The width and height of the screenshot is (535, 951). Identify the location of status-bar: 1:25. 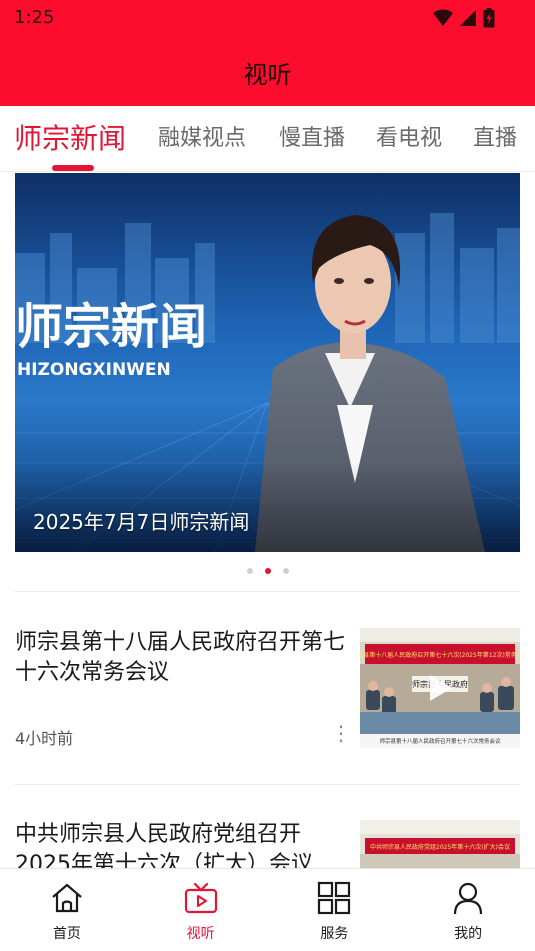
(267, 18).